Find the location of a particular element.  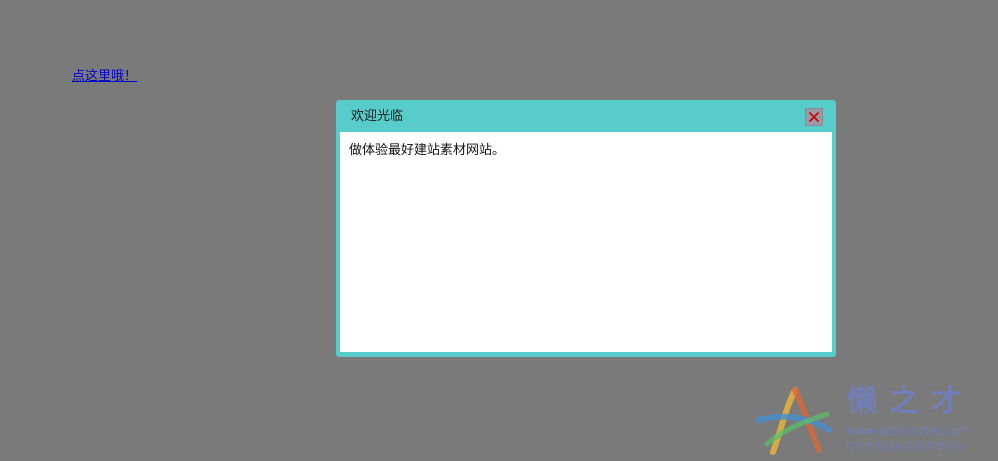

watermark-slogan: 打造专业建站资源共享平台 is located at coordinates (905, 447).